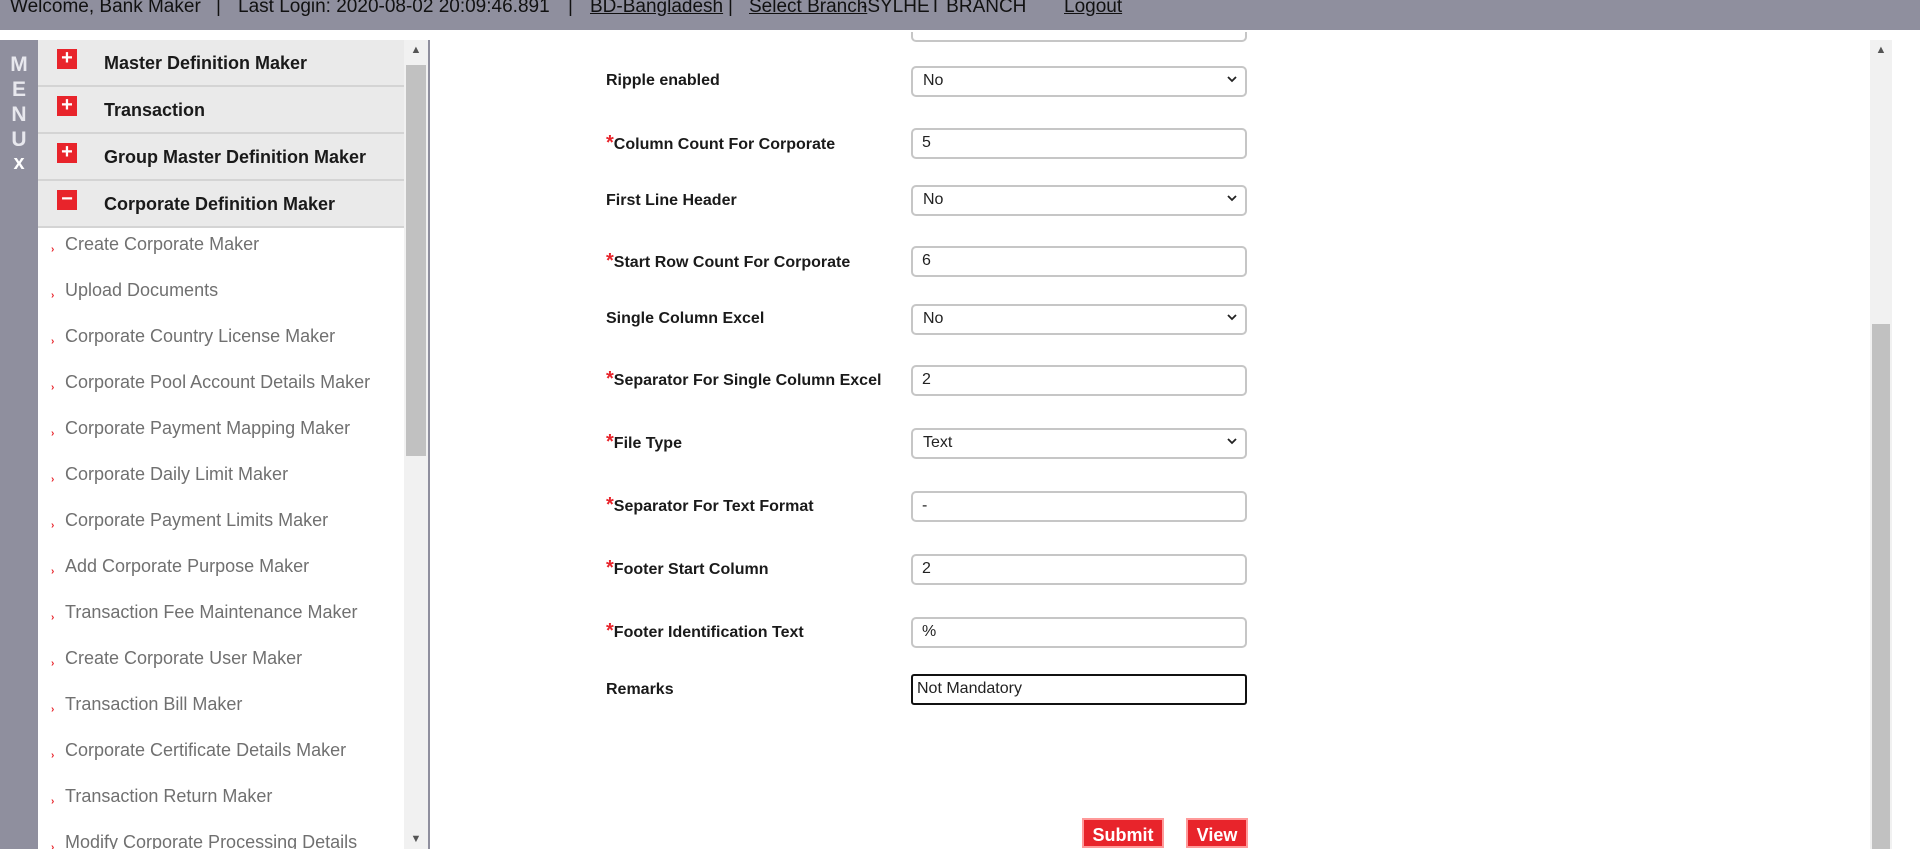 The height and width of the screenshot is (850, 1920). I want to click on menu-item-transaction-return: › Transaction Return Maker, so click(221, 806).